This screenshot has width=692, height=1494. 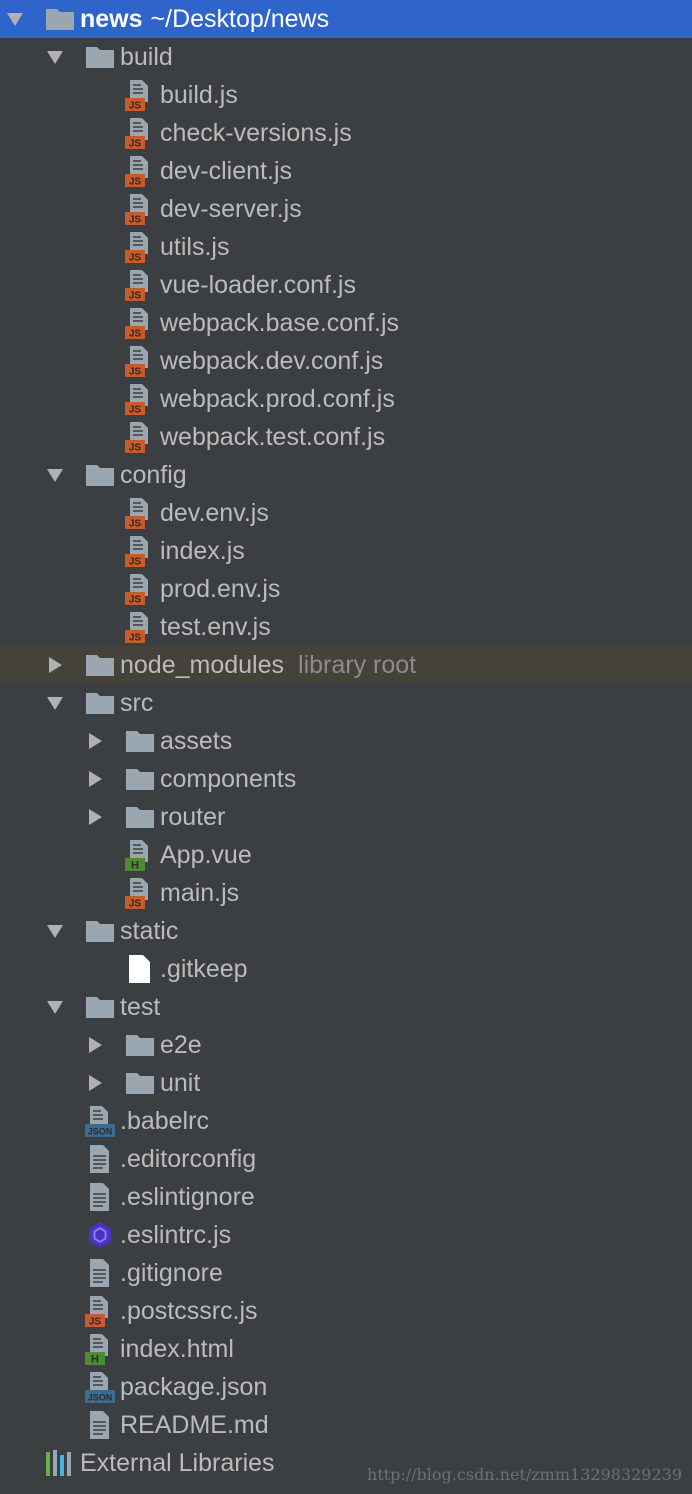 What do you see at coordinates (214, 513) in the screenshot?
I see `tree-item-label: dev.env.js` at bounding box center [214, 513].